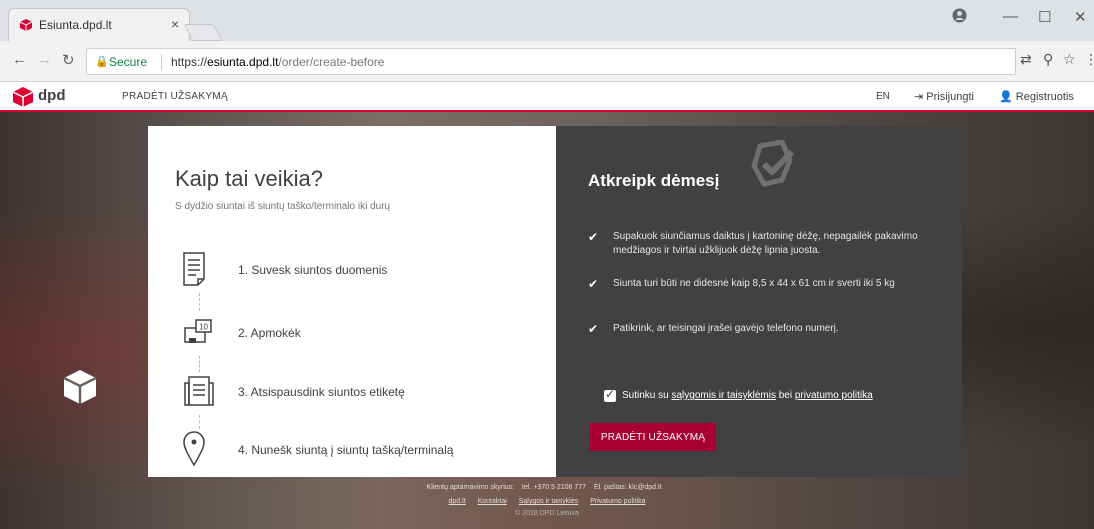 Image resolution: width=1094 pixels, height=529 pixels. I want to click on language-switch-link: EN, so click(883, 96).